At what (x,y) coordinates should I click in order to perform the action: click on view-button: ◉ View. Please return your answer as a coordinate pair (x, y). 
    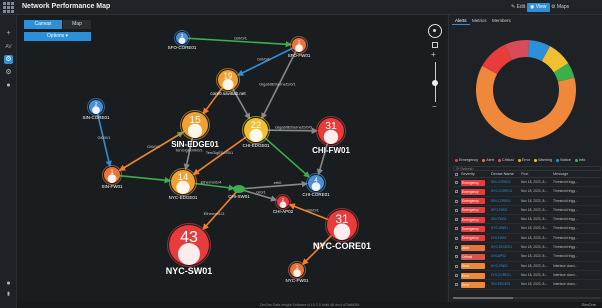
    Looking at the image, I should click on (538, 7).